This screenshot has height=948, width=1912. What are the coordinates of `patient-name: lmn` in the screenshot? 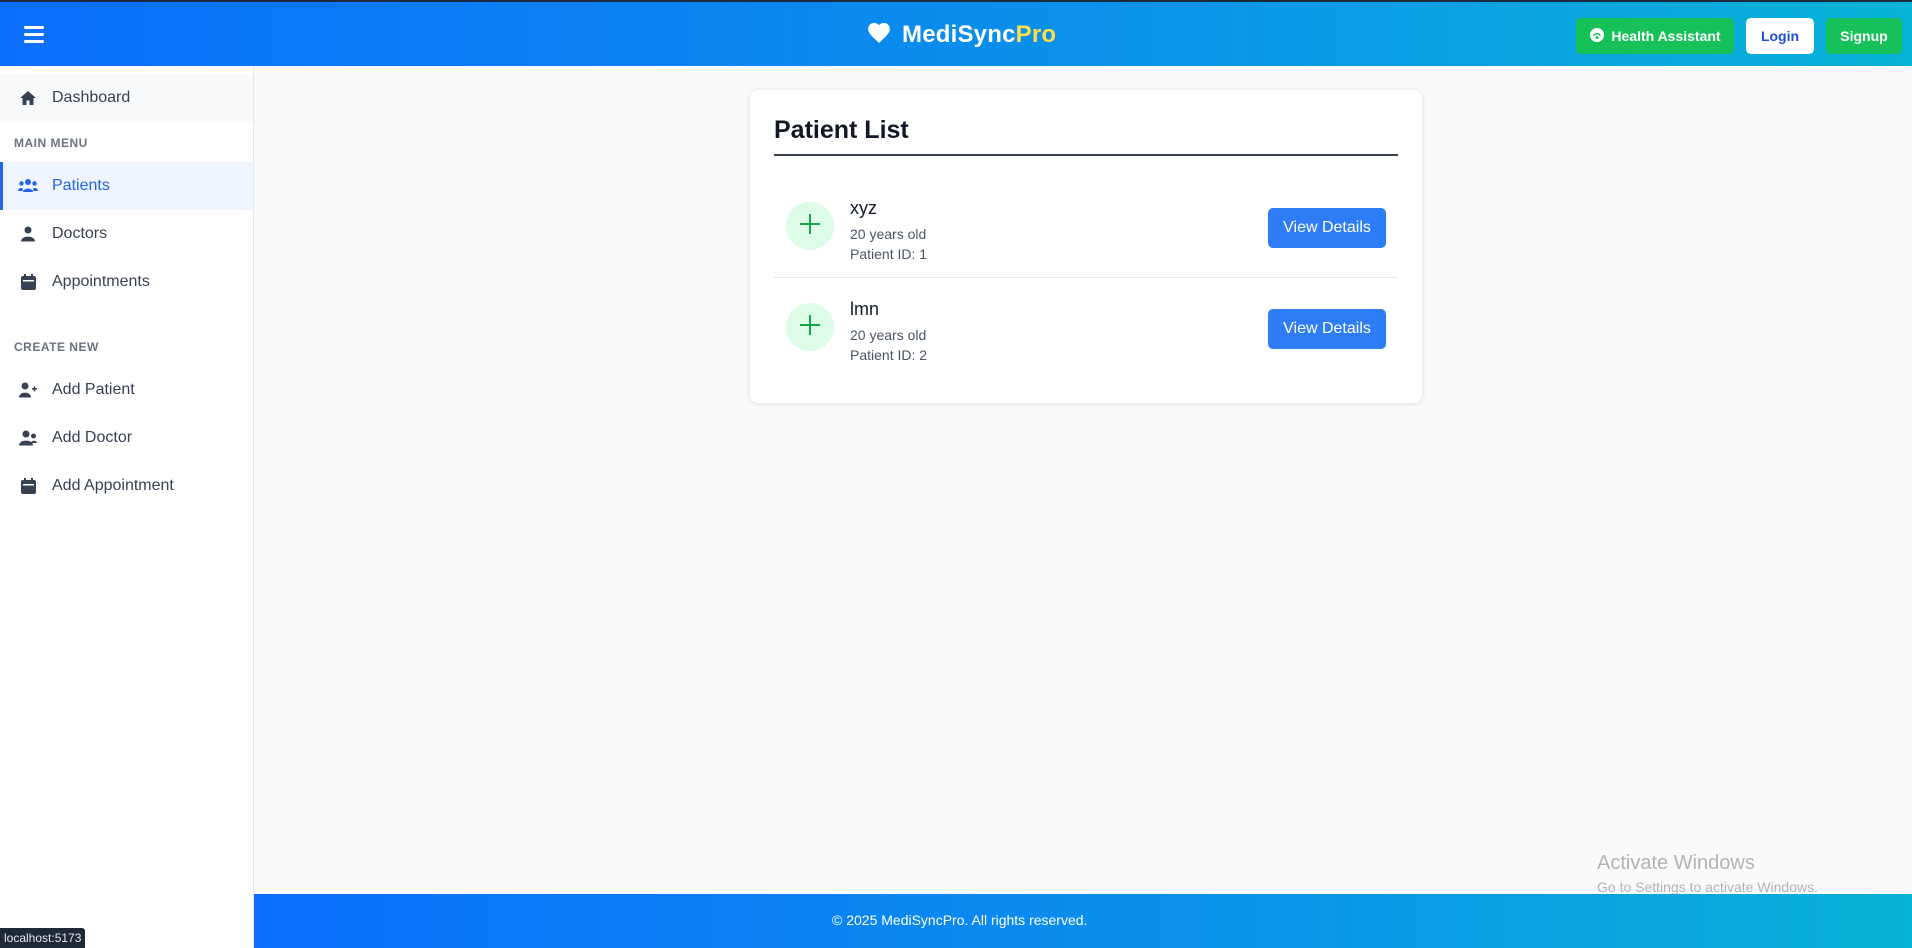 It's located at (865, 309).